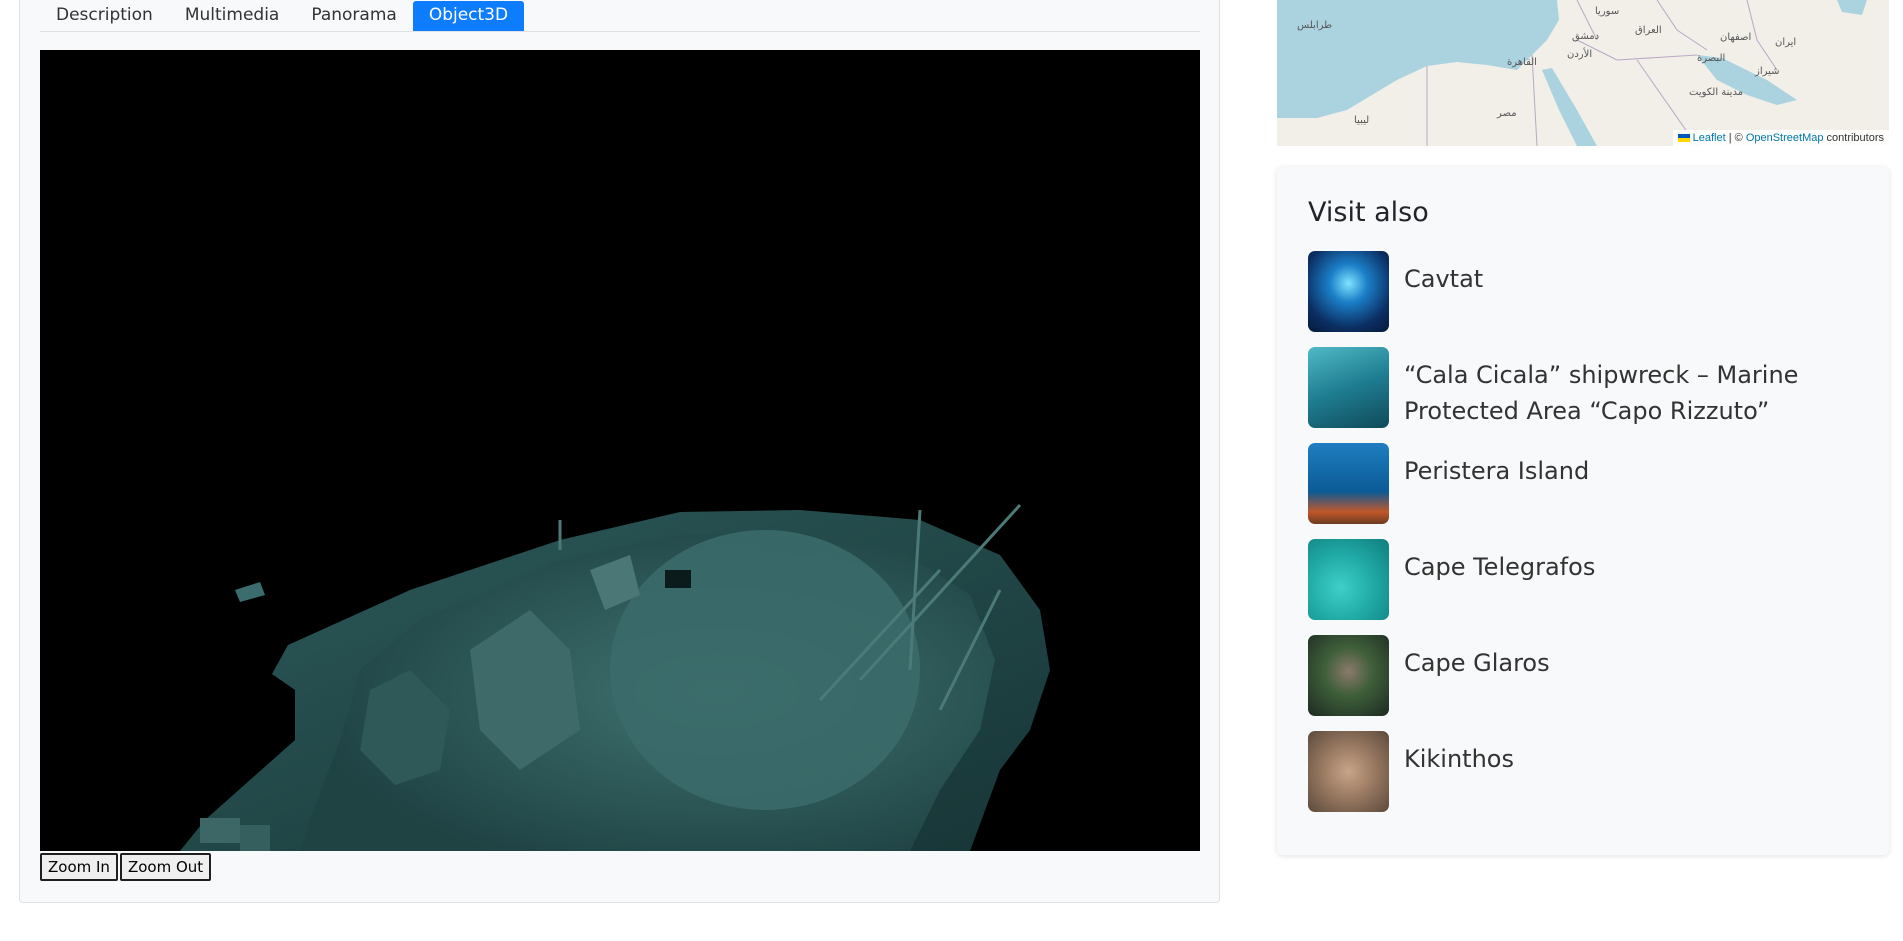 This screenshot has width=1903, height=941. I want to click on openstreetmap-link: OpenStreetMap, so click(1785, 138).